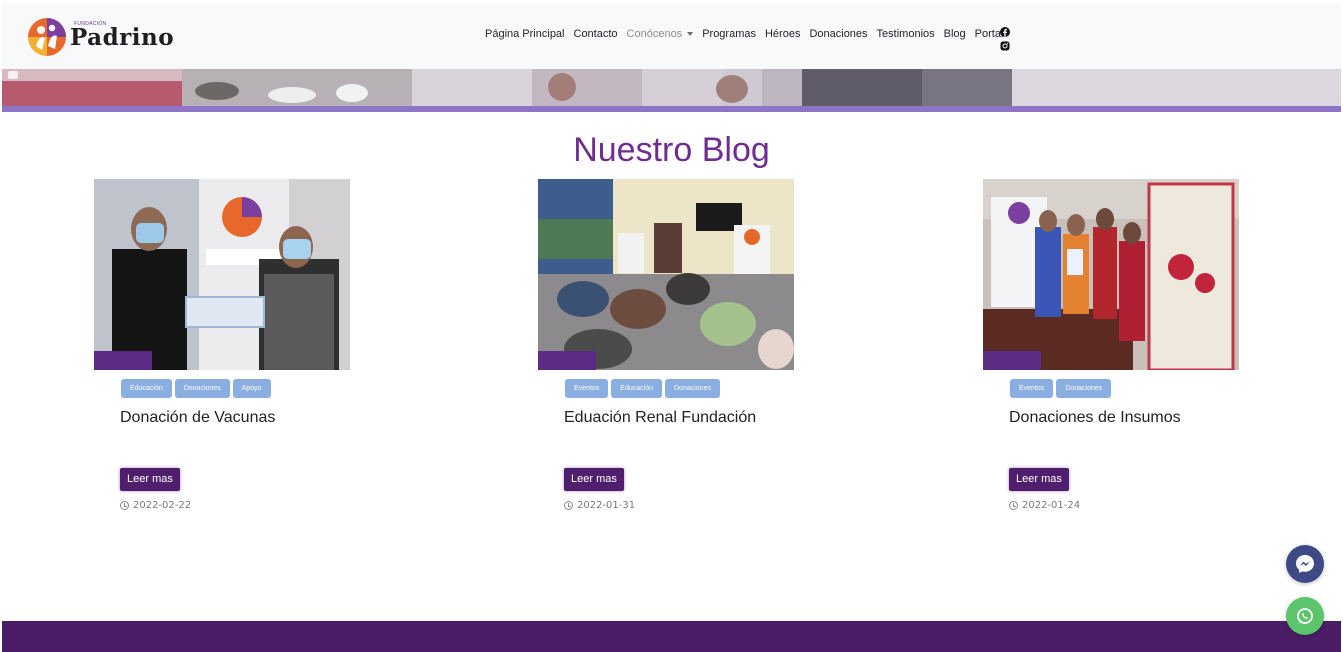 This screenshot has width=1343, height=652. I want to click on nav-link-heroes: Héroes, so click(782, 34).